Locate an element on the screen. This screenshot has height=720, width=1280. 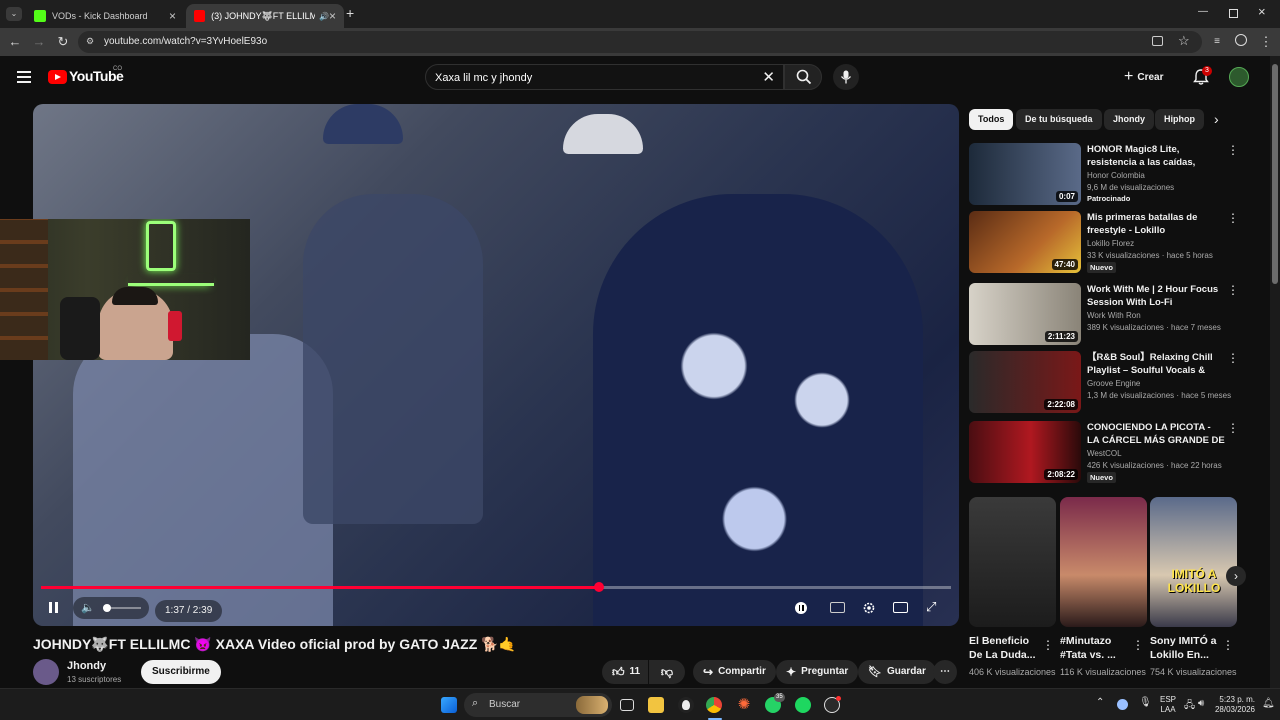
like-button: 👍︎ 11 is located at coordinates (625, 672).